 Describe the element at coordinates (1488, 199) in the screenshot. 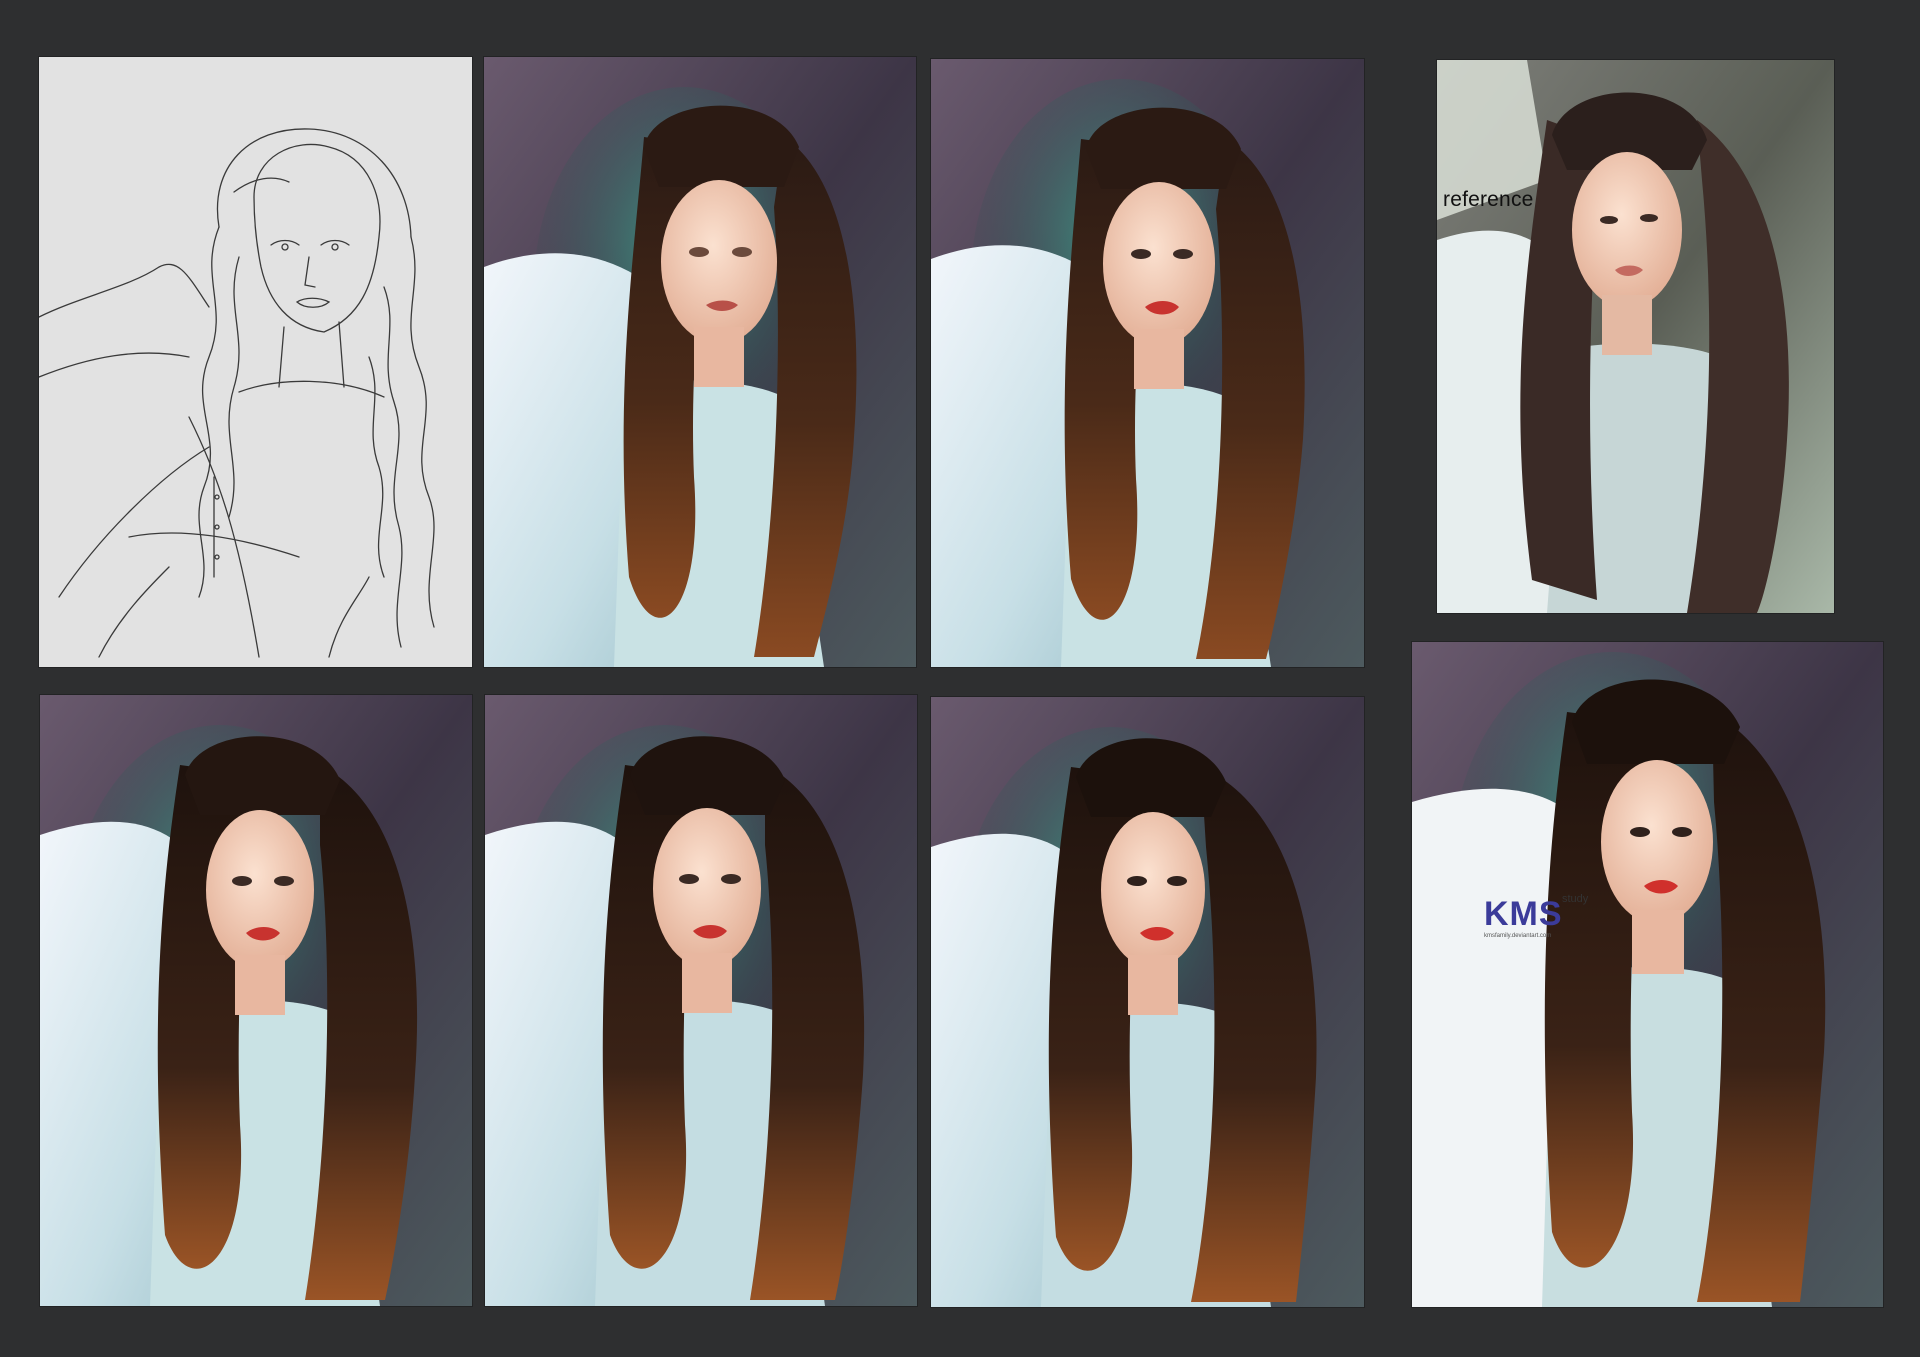

I see `reference-label: reference` at that location.